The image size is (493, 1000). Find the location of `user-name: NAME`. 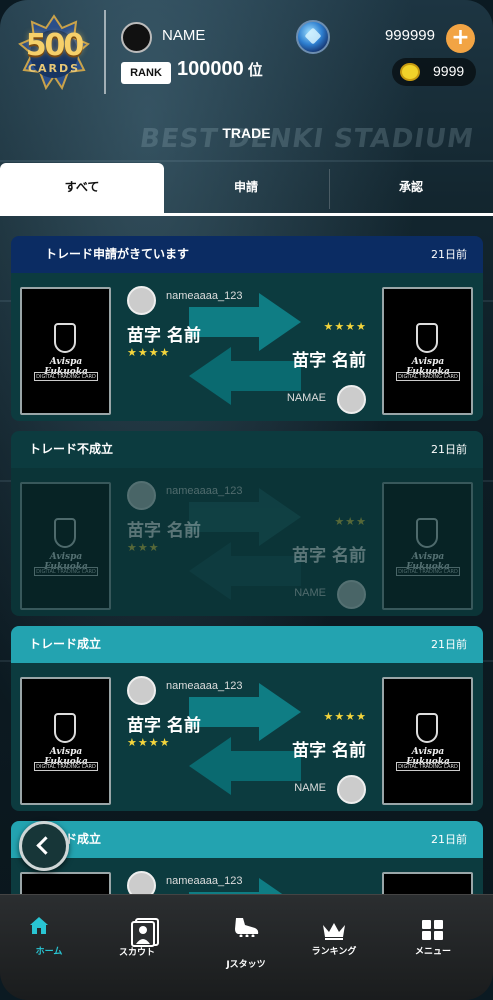

user-name: NAME is located at coordinates (184, 35).